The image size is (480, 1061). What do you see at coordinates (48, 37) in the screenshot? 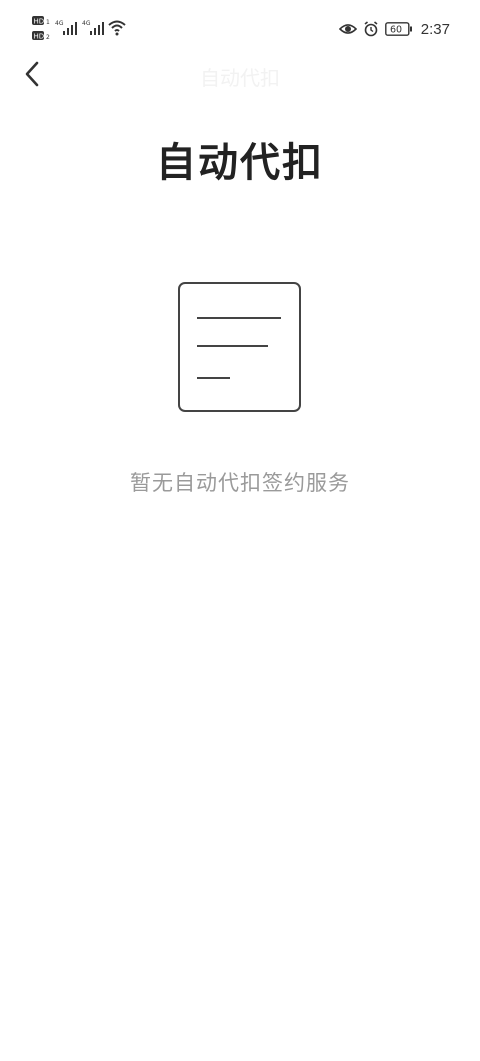
I see `svg-text: 2` at bounding box center [48, 37].